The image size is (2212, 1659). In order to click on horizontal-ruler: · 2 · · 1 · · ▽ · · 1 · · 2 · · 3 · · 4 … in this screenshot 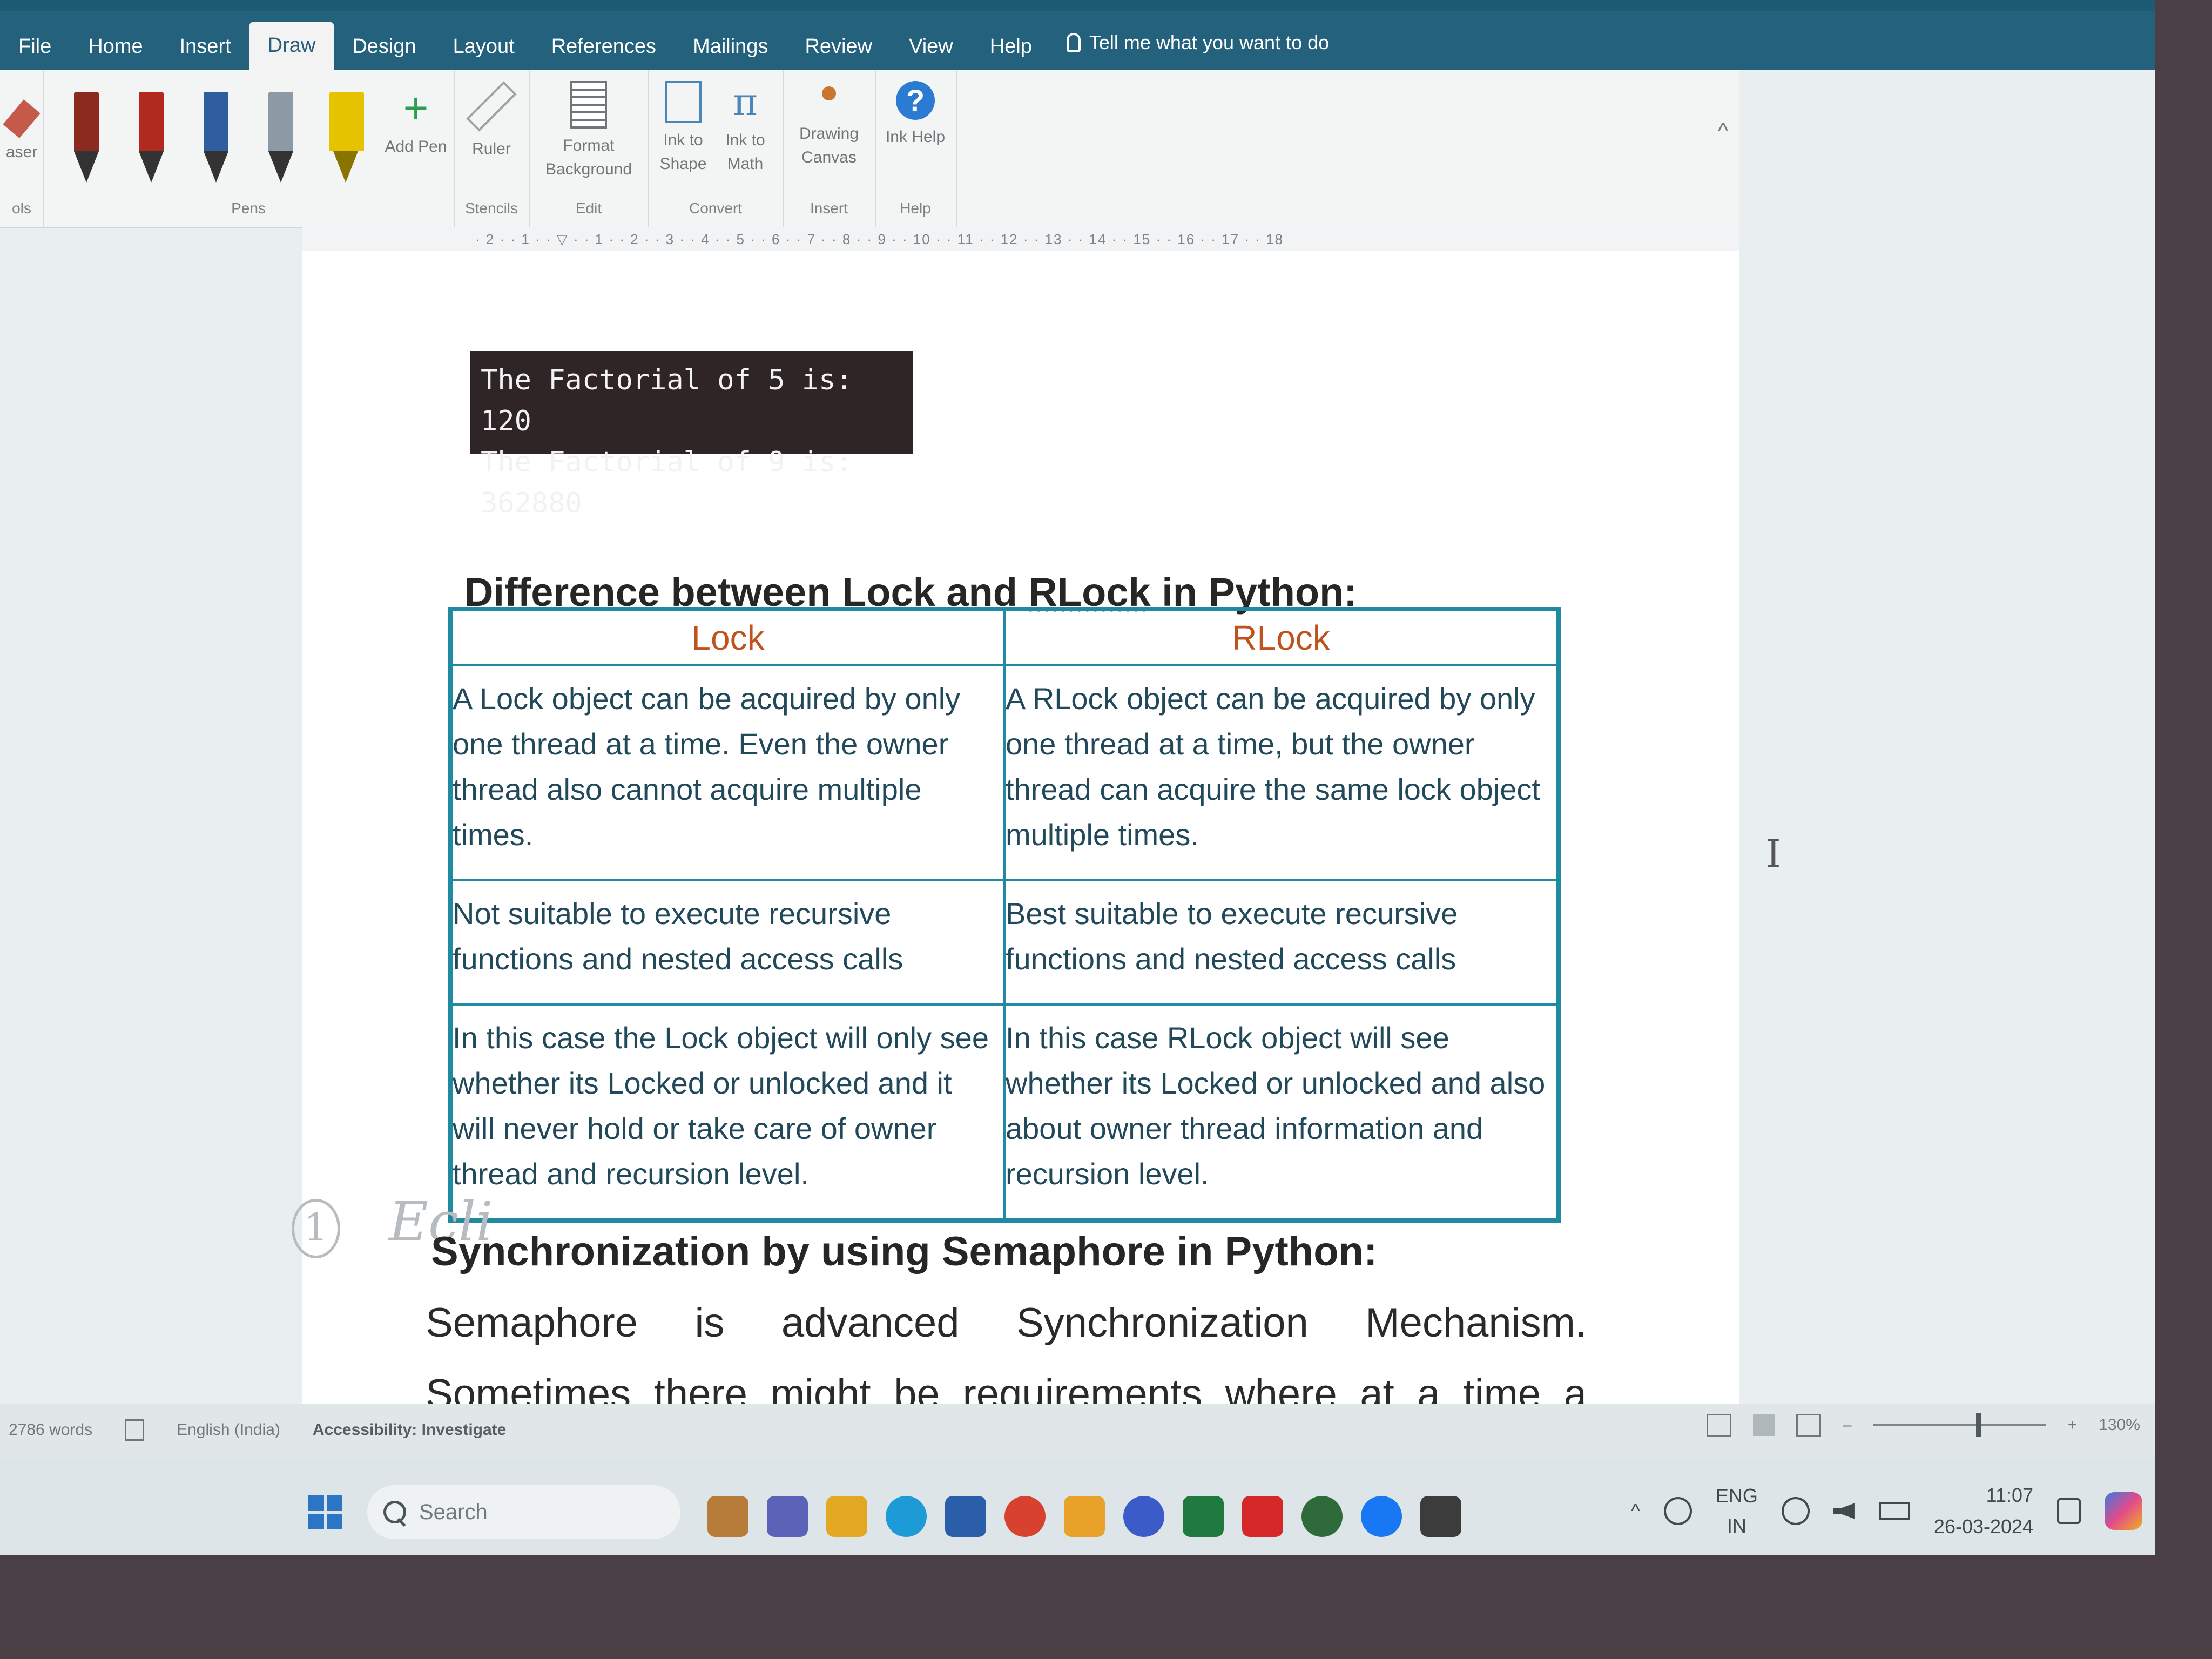, I will do `click(1020, 239)`.